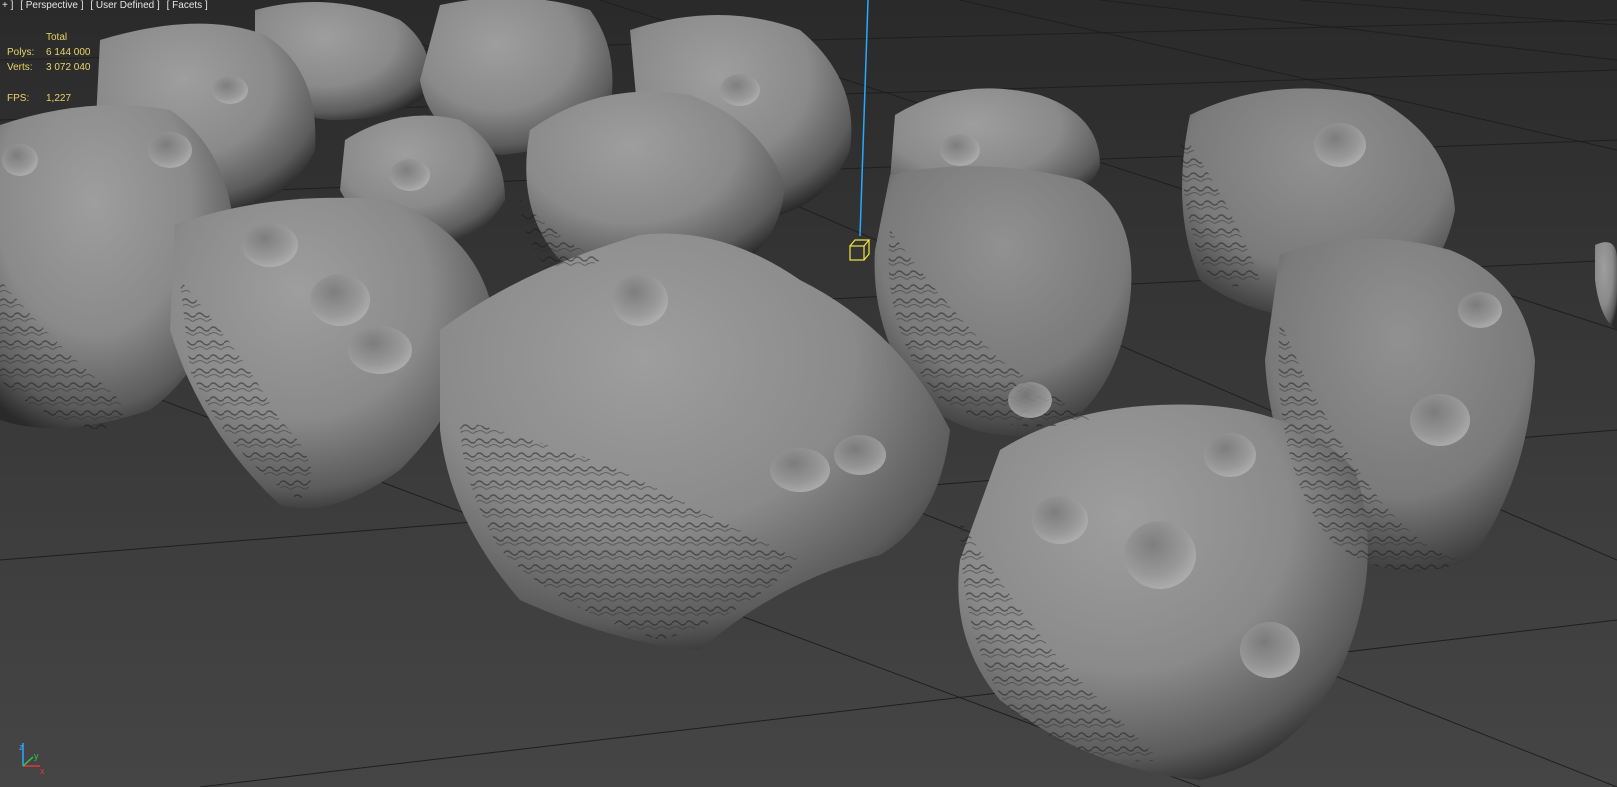 The width and height of the screenshot is (1617, 787). Describe the element at coordinates (20, 67) in the screenshot. I see `stats-verts-label: Verts:` at that location.